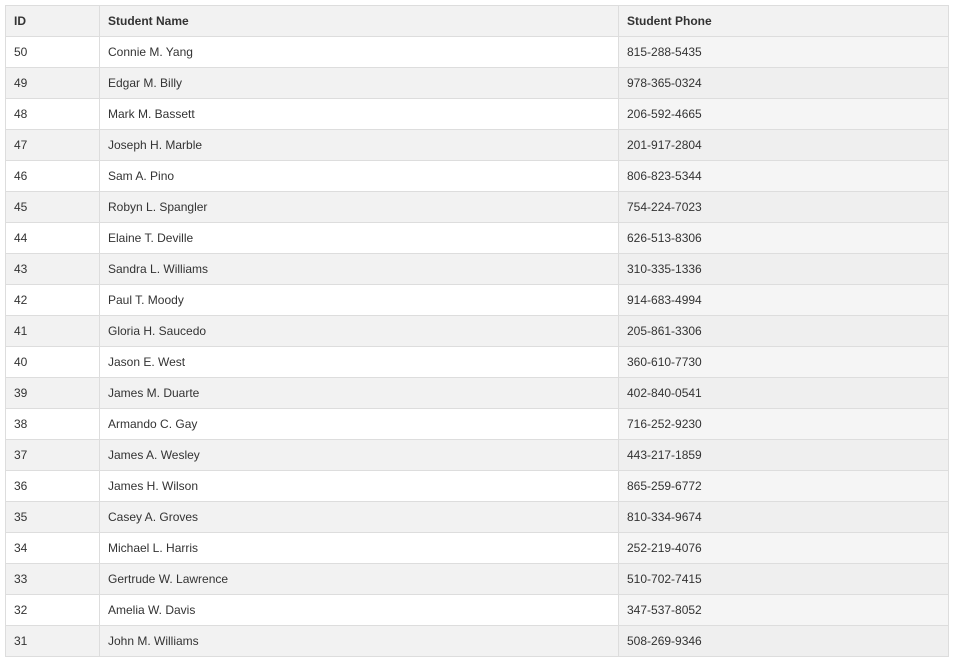  I want to click on cell-id: 37, so click(52, 455).